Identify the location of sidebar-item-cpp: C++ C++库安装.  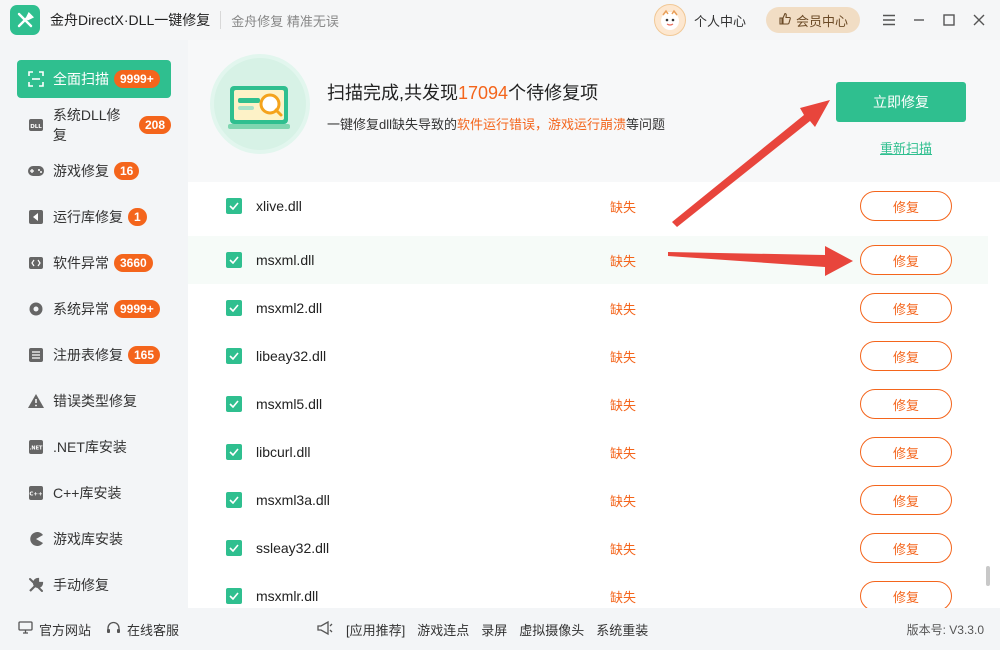
(94, 493).